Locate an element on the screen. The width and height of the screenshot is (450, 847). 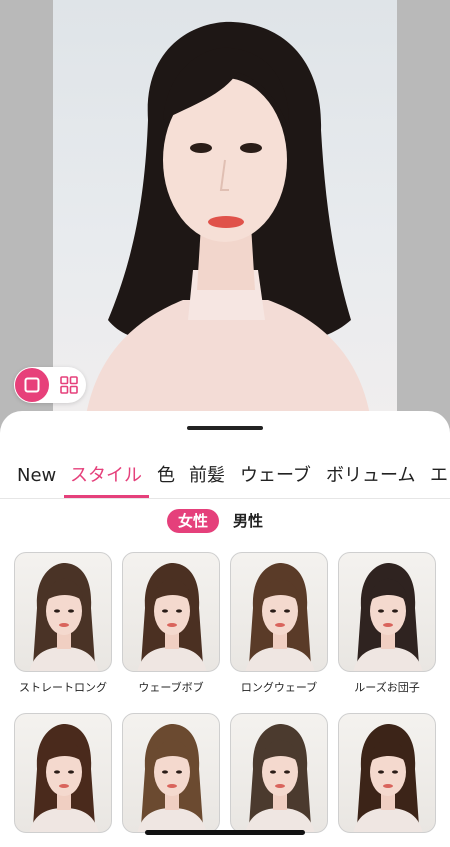
style-card-label: ロングウェーブ is located at coordinates (279, 687).